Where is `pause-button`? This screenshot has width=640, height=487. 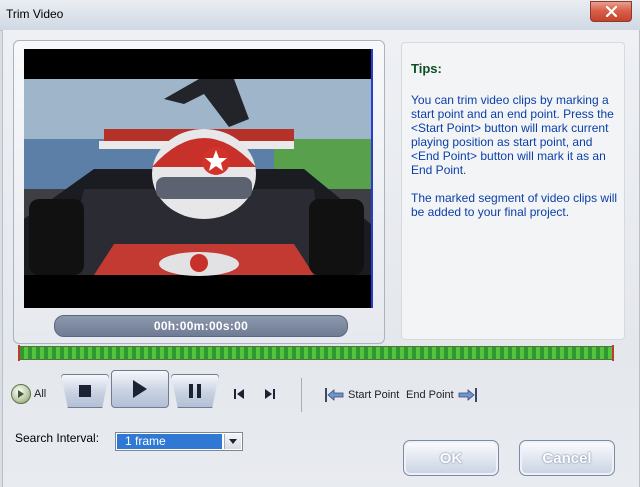
pause-button is located at coordinates (195, 391).